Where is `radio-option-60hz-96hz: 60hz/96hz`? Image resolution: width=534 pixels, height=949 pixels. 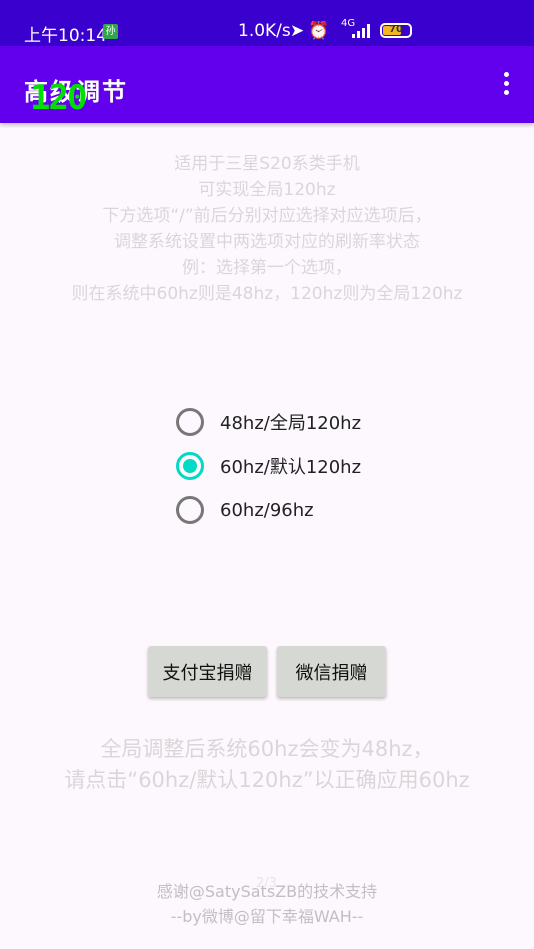 radio-option-60hz-96hz: 60hz/96hz is located at coordinates (268, 510).